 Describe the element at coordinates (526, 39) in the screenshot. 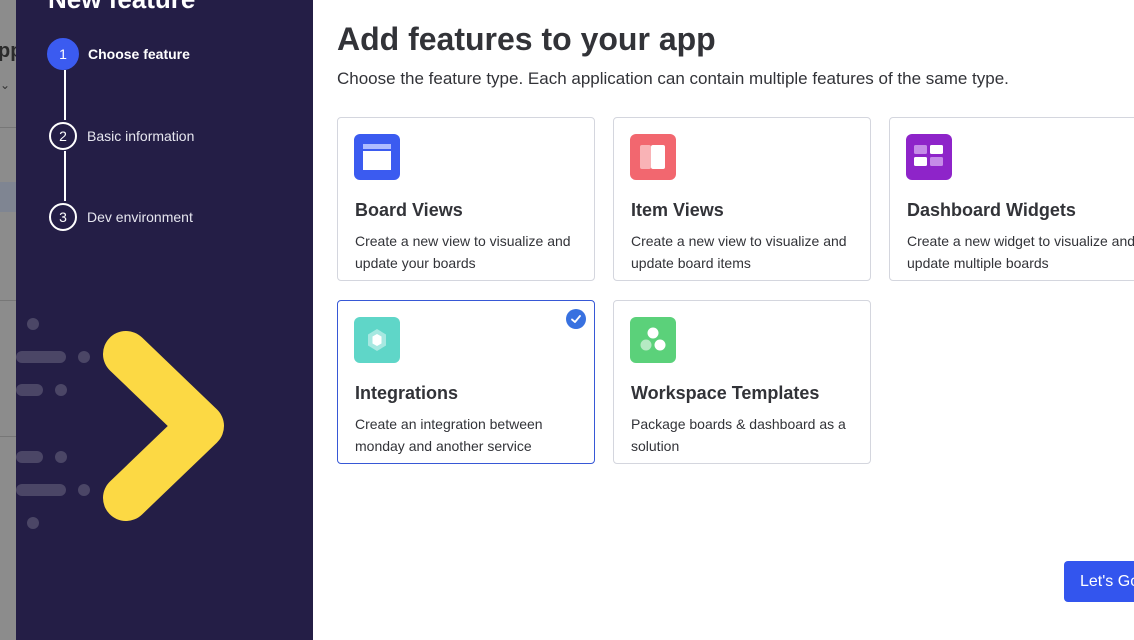

I see `page-title: Add features to your app` at that location.